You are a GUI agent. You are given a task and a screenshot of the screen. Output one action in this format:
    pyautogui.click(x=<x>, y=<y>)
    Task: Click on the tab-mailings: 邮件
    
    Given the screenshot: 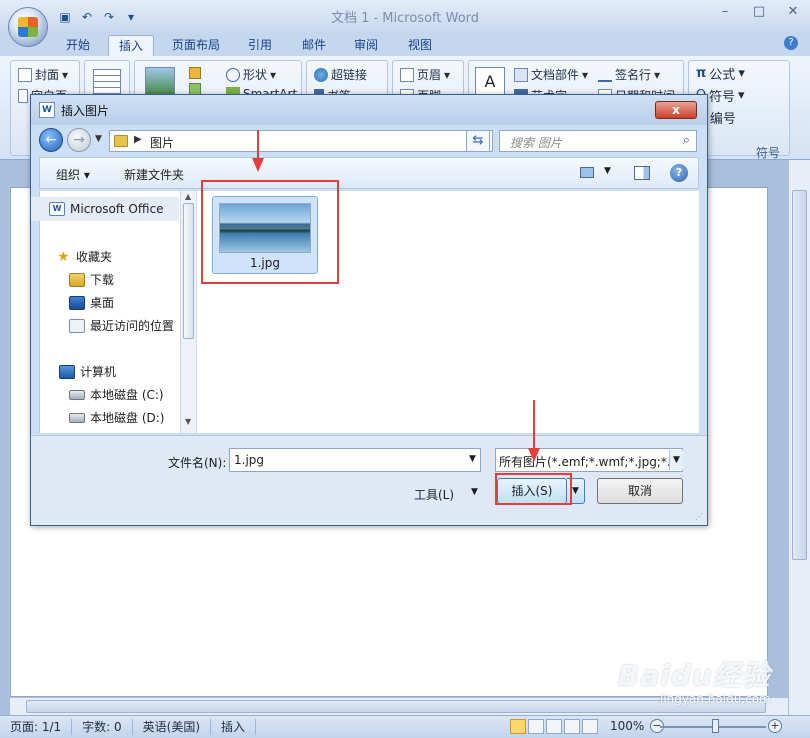 What is the action you would take?
    pyautogui.click(x=314, y=45)
    